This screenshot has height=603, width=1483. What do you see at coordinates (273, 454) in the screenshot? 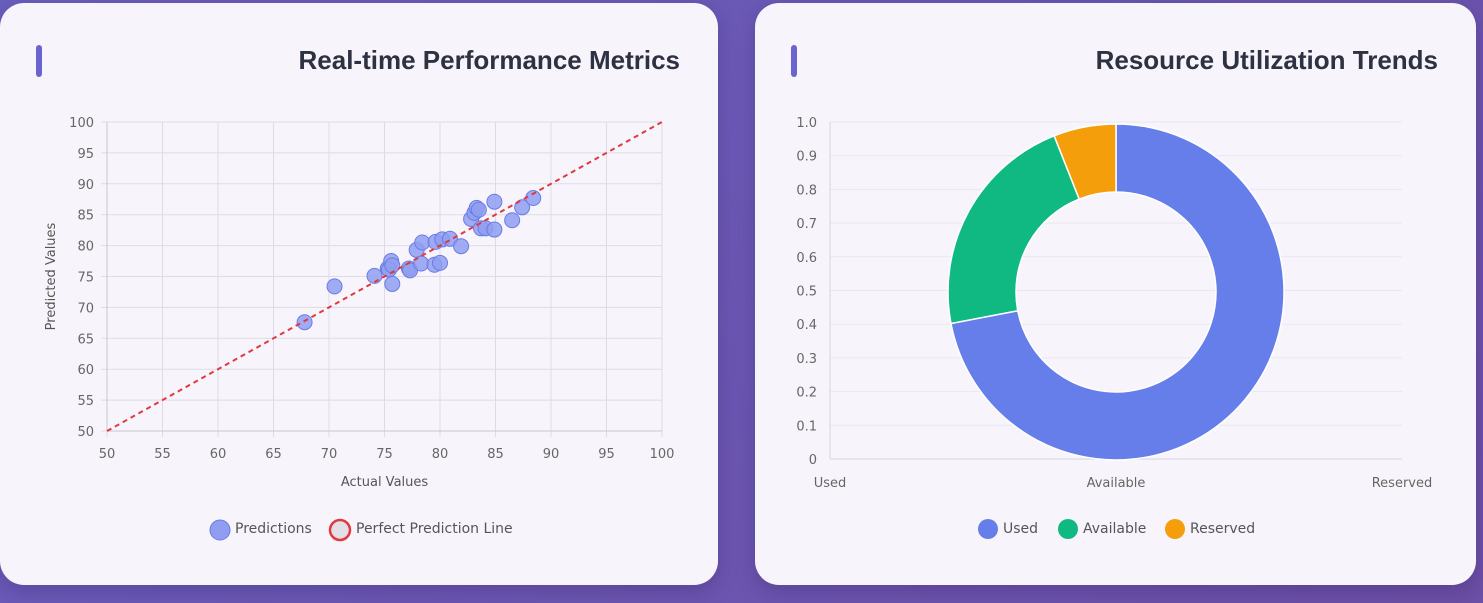
I see `x-tick-label: 65` at bounding box center [273, 454].